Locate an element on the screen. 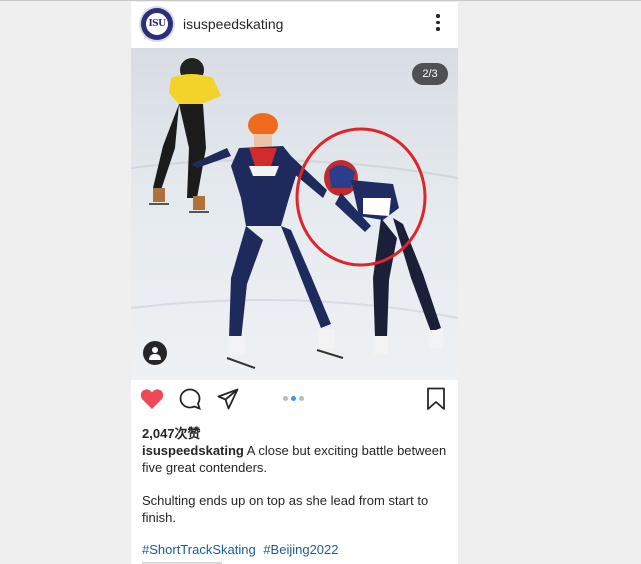 This screenshot has width=641, height=564. more-options-icon is located at coordinates (438, 24).